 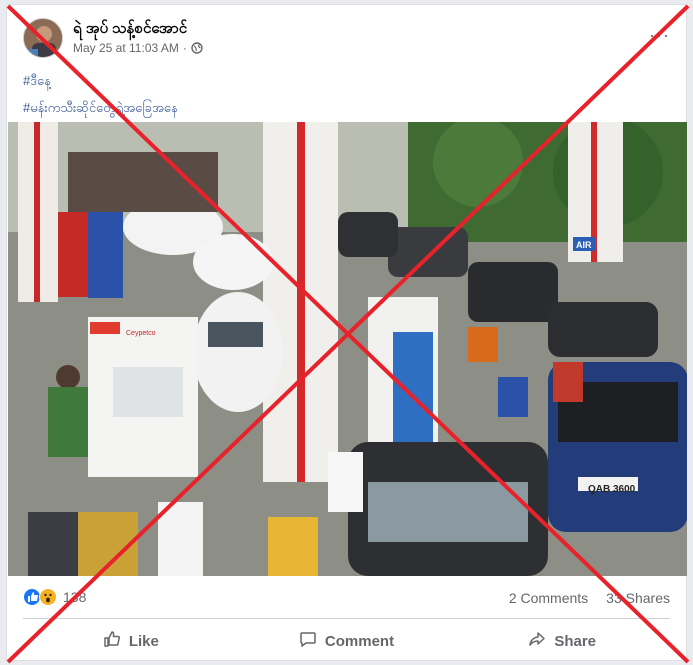 What do you see at coordinates (100, 107) in the screenshot?
I see `hashtag-link: #မန်းကသီးဆိုင်တွေရဲ့အခြေအနေ` at bounding box center [100, 107].